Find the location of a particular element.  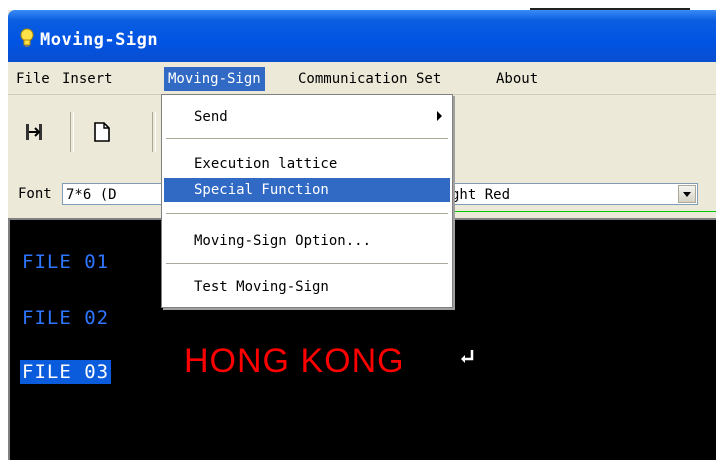

menu-item-test: Test Moving-Sign is located at coordinates (307, 287).